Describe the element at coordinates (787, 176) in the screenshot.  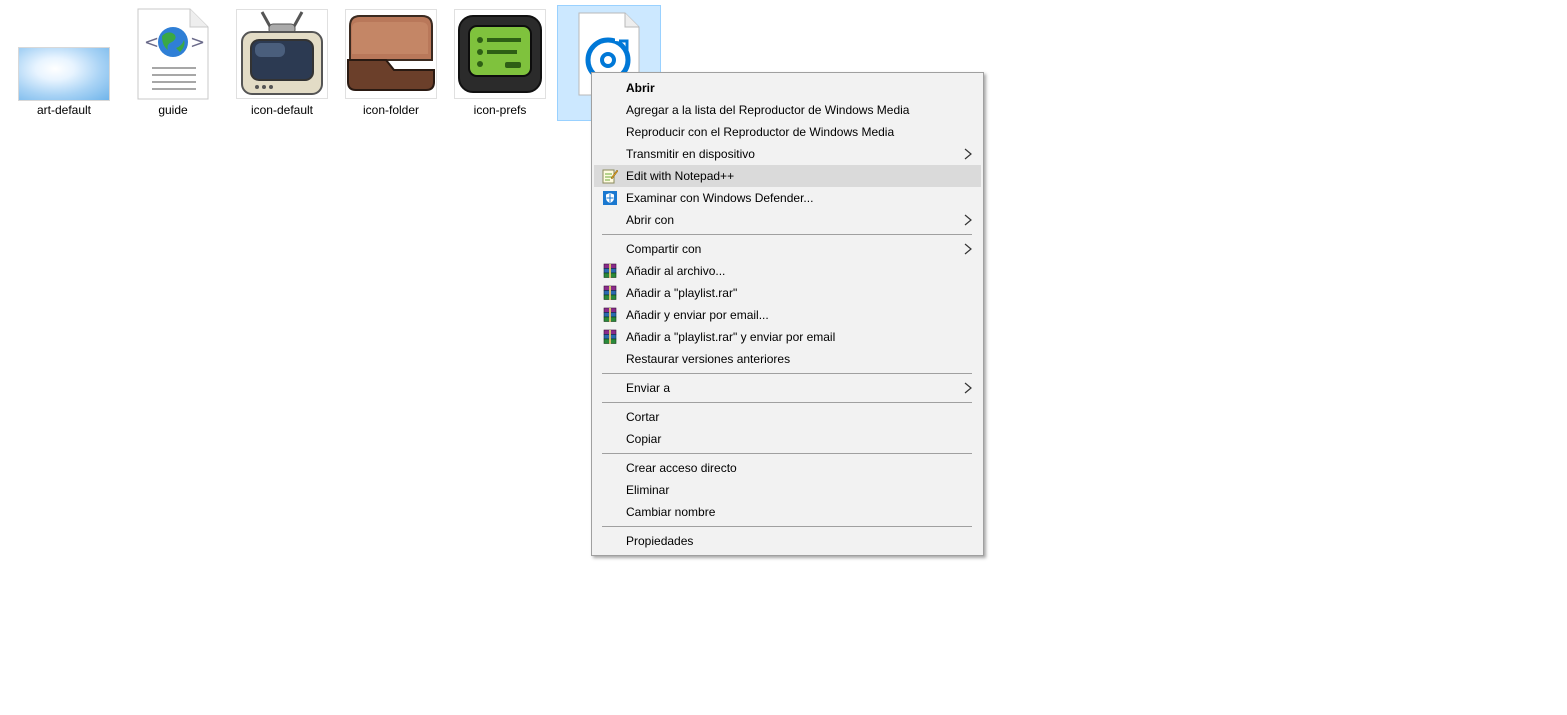
I see `menu-item-edit-notepadpp: Edit with Notepad++` at that location.